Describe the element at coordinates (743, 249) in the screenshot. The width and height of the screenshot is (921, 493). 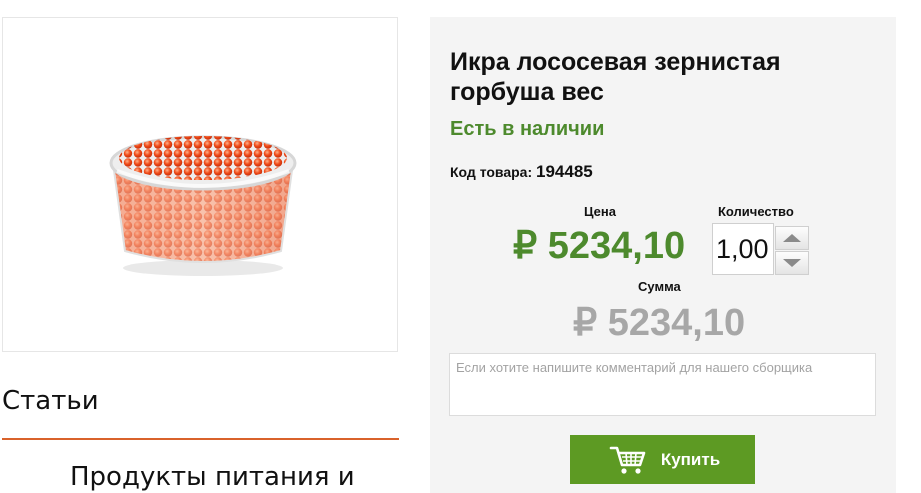
I see `quantity-input` at that location.